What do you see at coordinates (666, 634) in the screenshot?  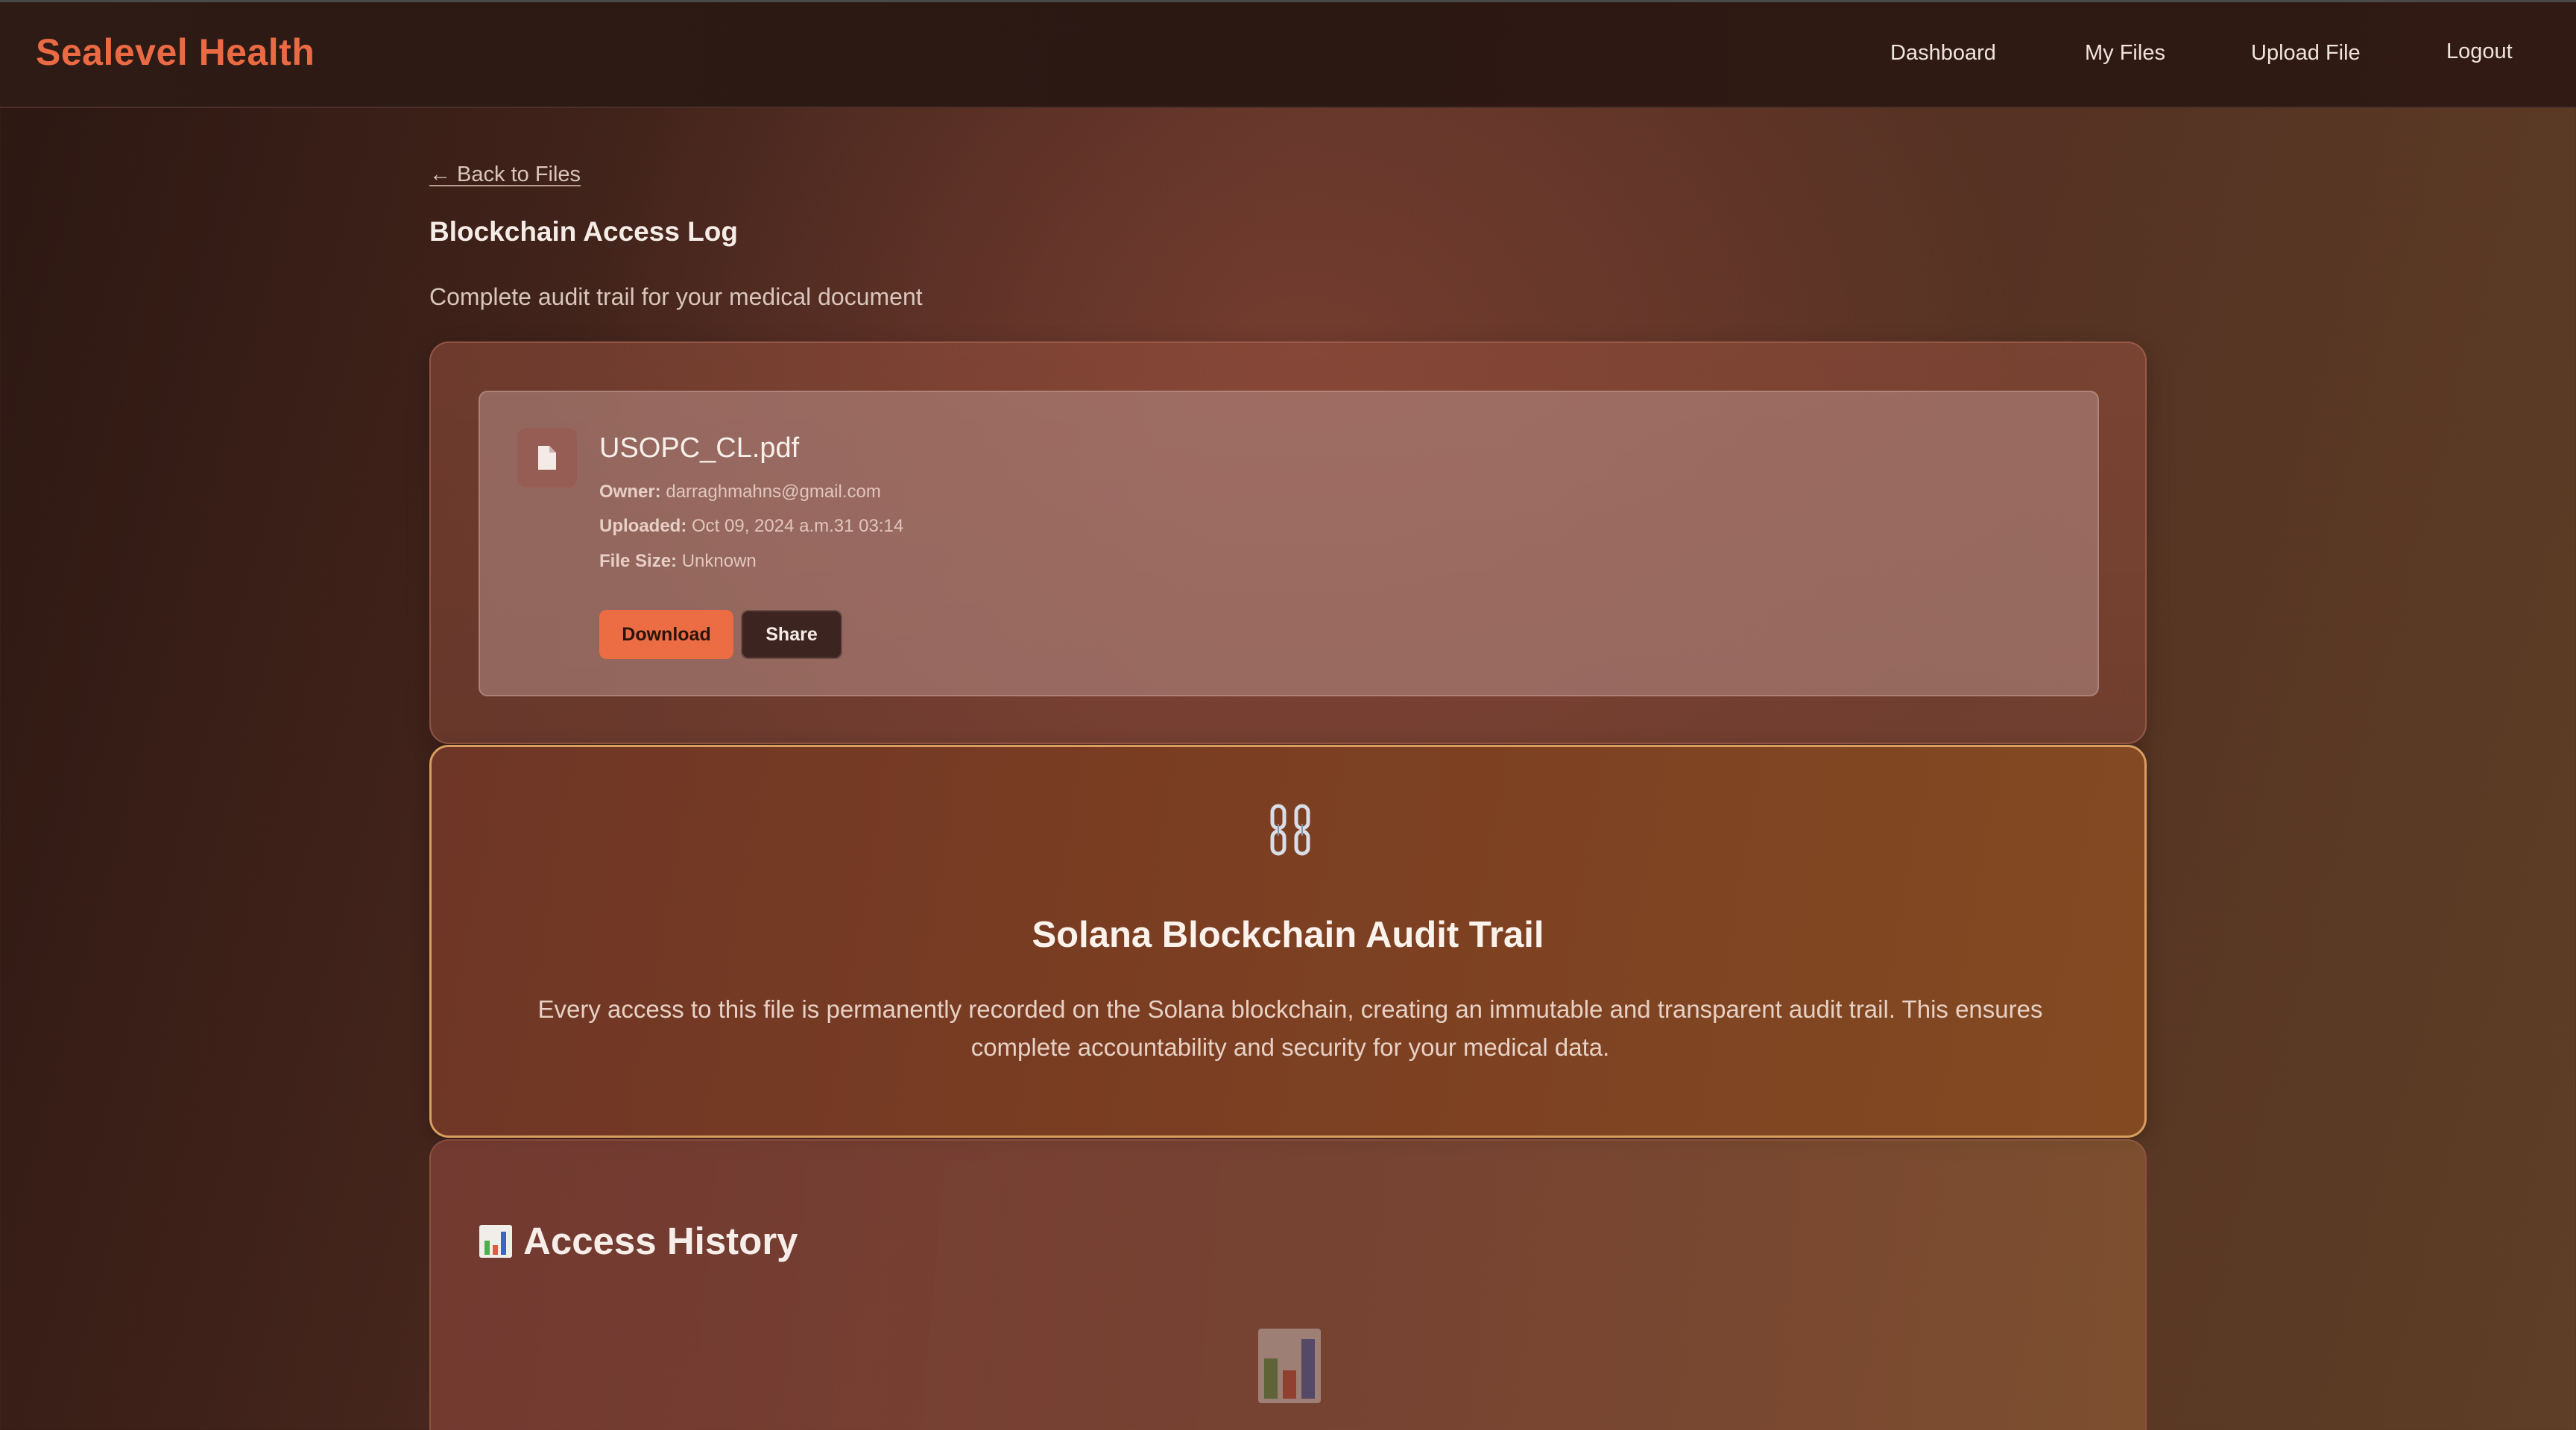 I see `download-button: Download` at bounding box center [666, 634].